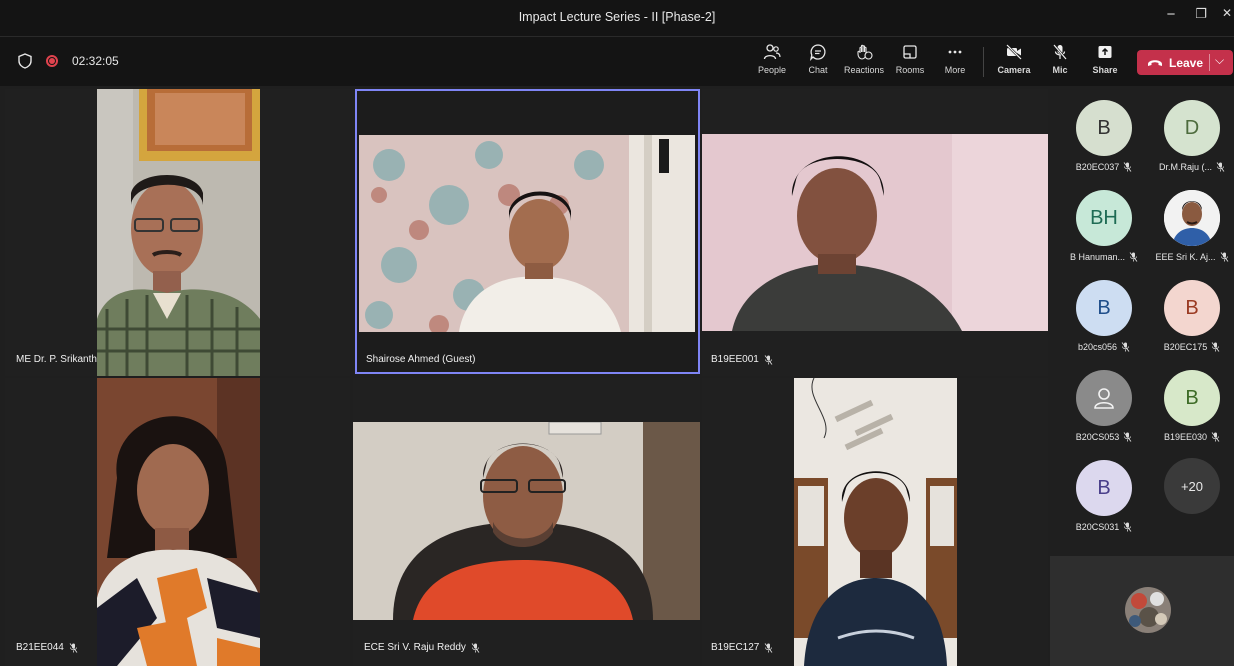 Image resolution: width=1234 pixels, height=666 pixels. What do you see at coordinates (1105, 59) in the screenshot?
I see `share-button: Share` at bounding box center [1105, 59].